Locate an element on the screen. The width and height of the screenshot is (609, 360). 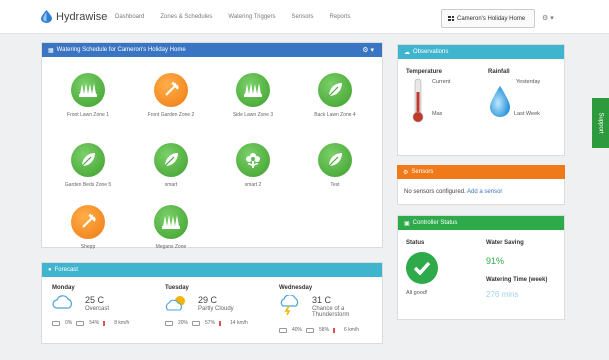
flower-icon is located at coordinates (253, 160).